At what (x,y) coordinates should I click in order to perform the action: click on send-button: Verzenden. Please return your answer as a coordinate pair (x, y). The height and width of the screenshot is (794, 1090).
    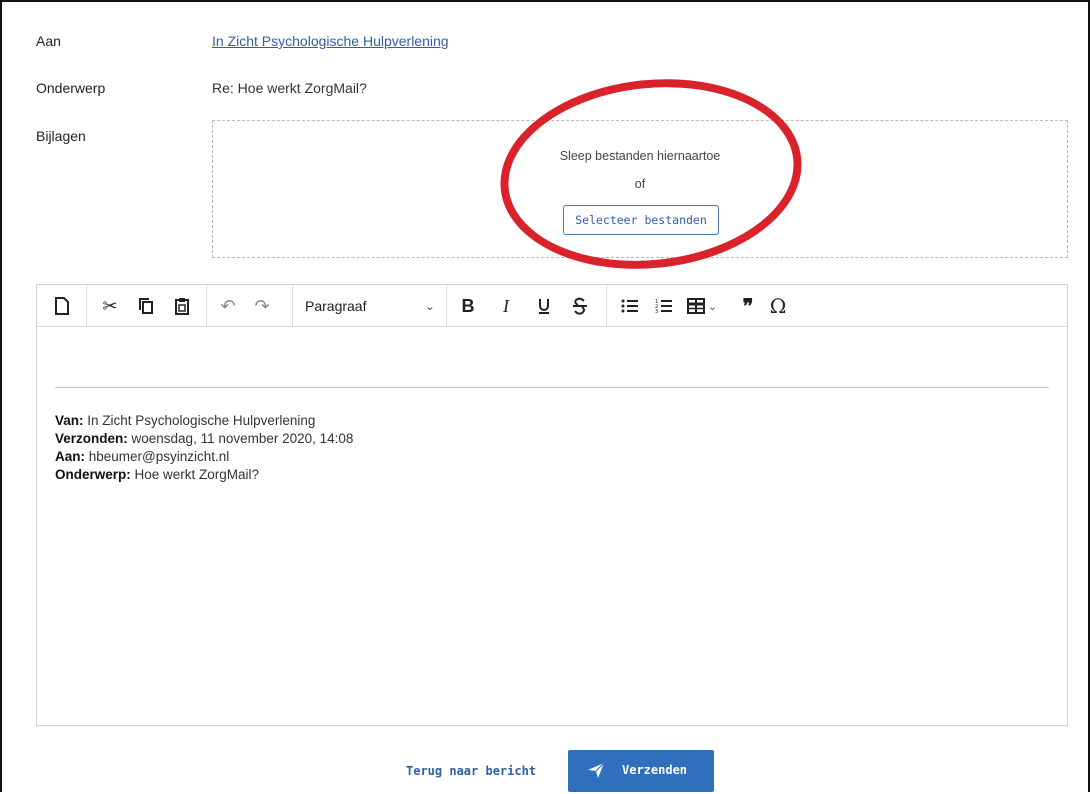
    Looking at the image, I should click on (641, 771).